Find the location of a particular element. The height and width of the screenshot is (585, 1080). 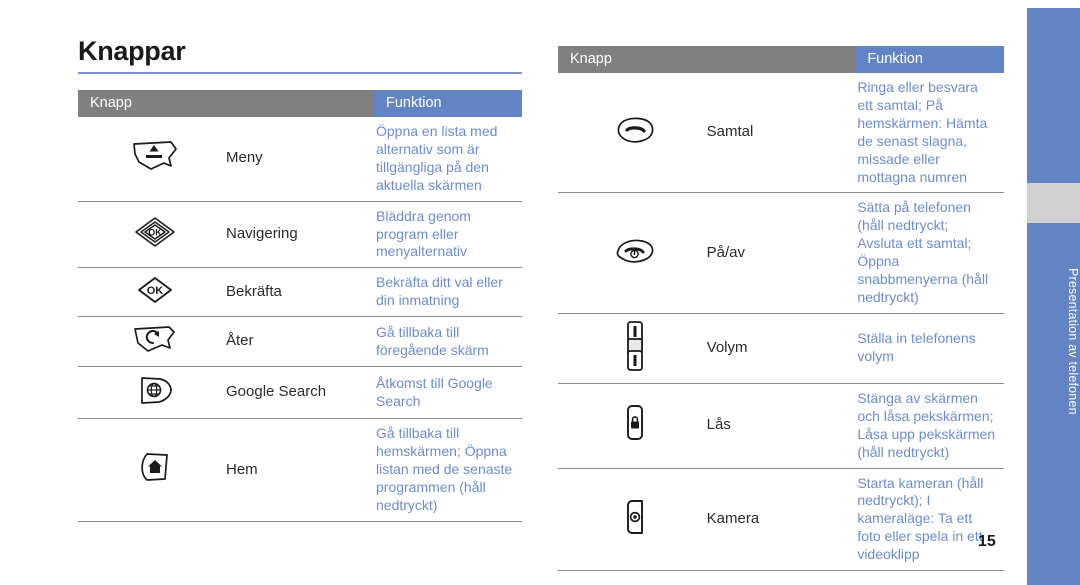

key-name: Bekräfta is located at coordinates (300, 292).